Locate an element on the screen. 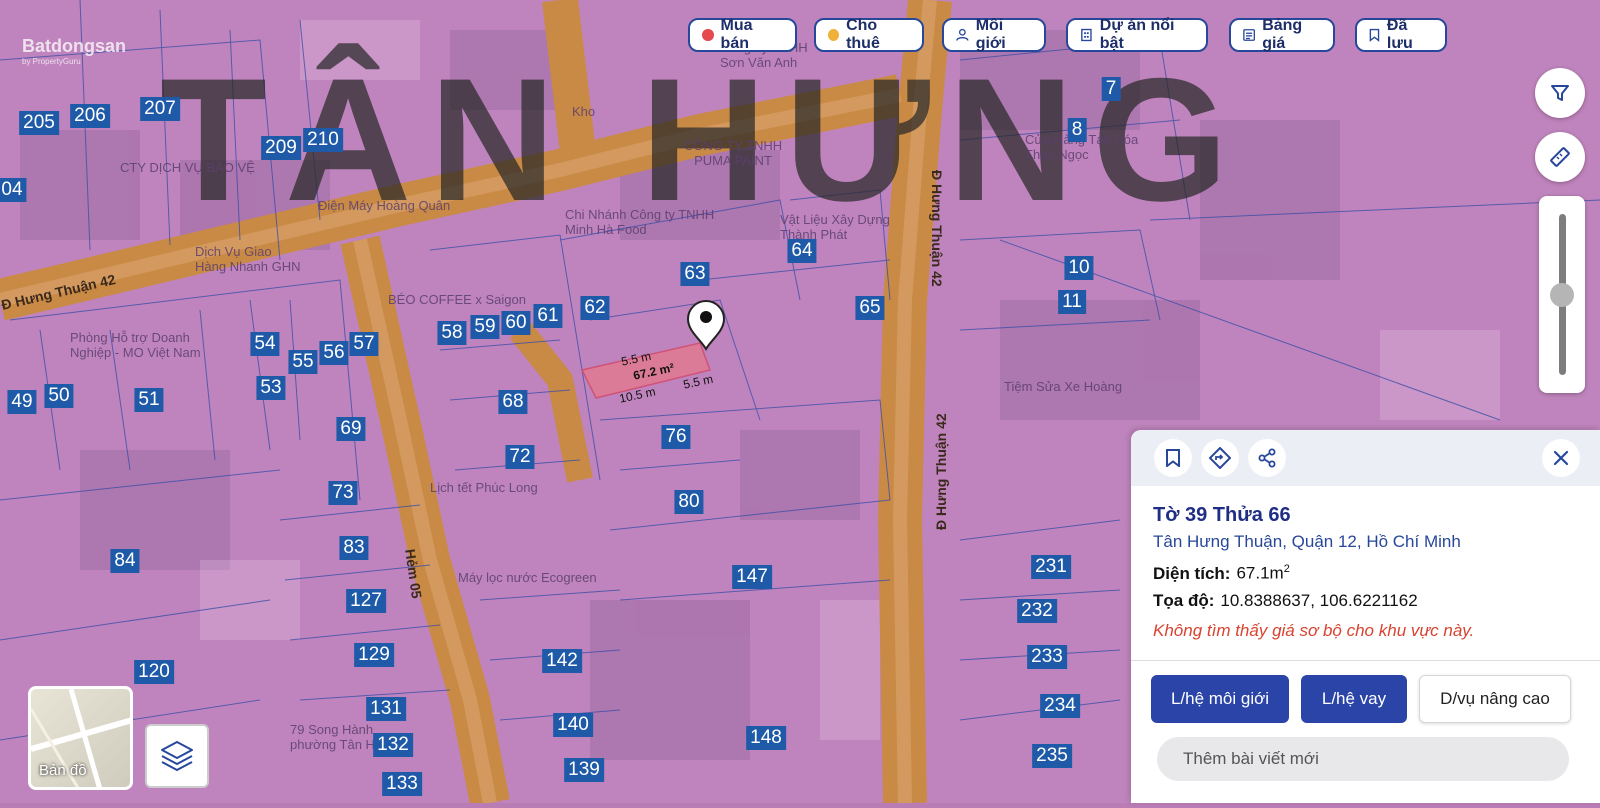  layers-icon is located at coordinates (177, 756).